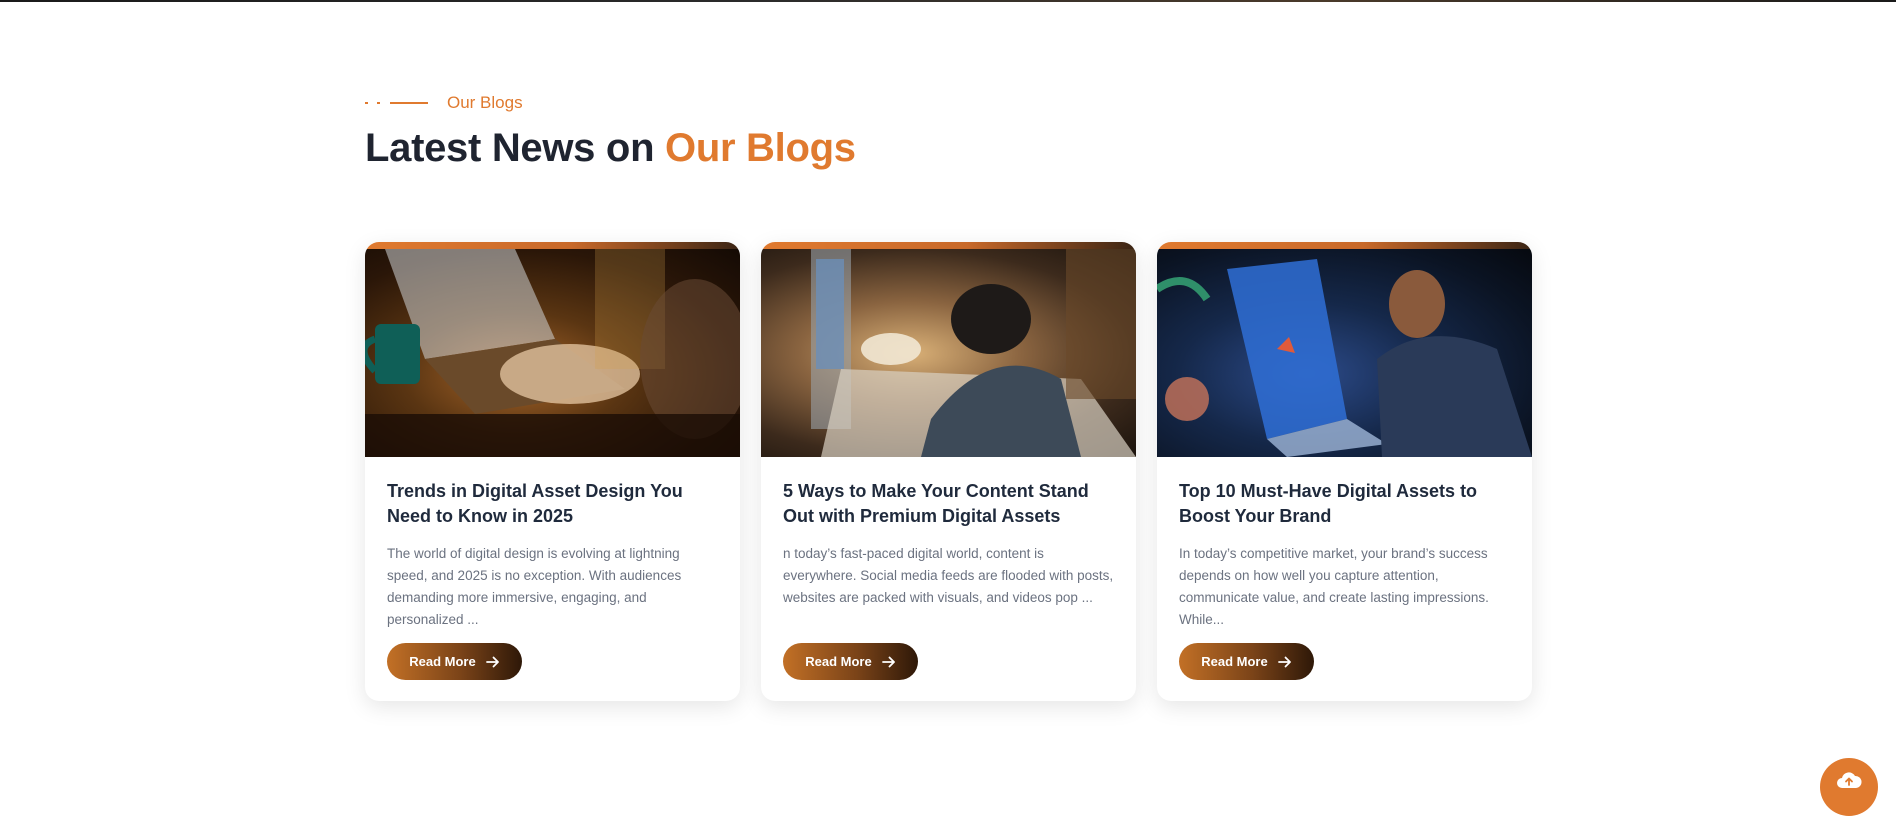  What do you see at coordinates (948, 1) in the screenshot?
I see `top-border-line` at bounding box center [948, 1].